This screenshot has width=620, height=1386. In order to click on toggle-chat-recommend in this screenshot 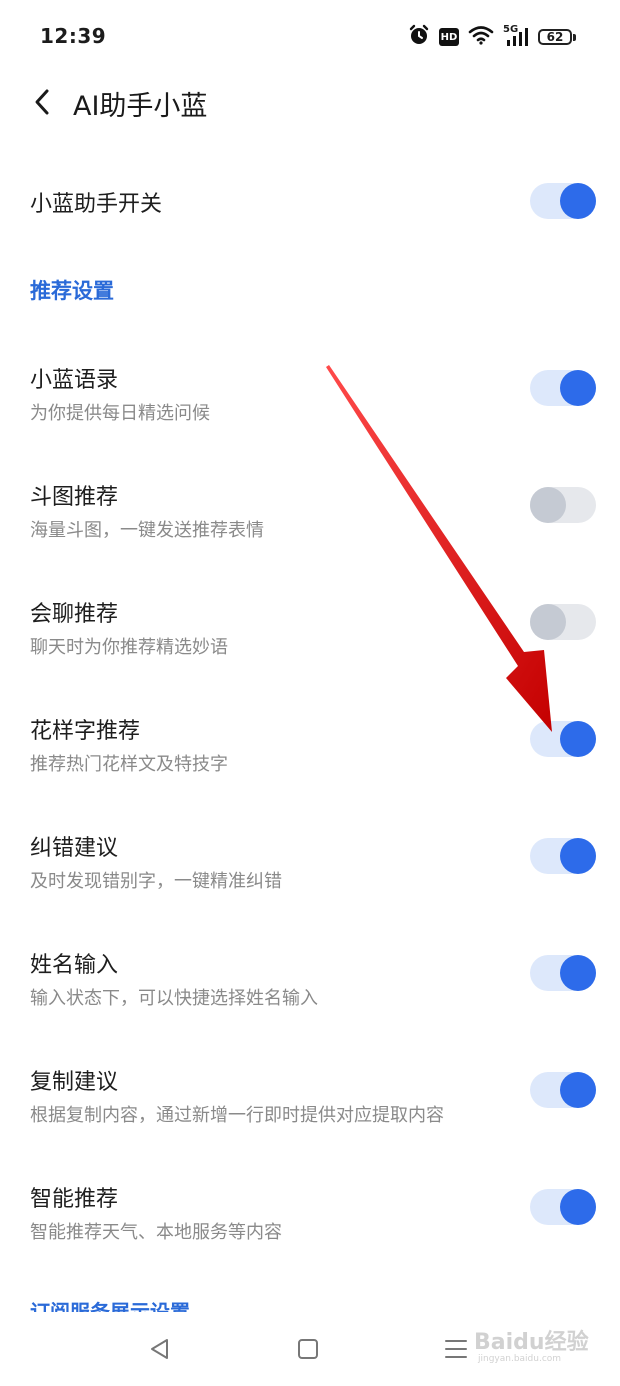, I will do `click(563, 622)`.